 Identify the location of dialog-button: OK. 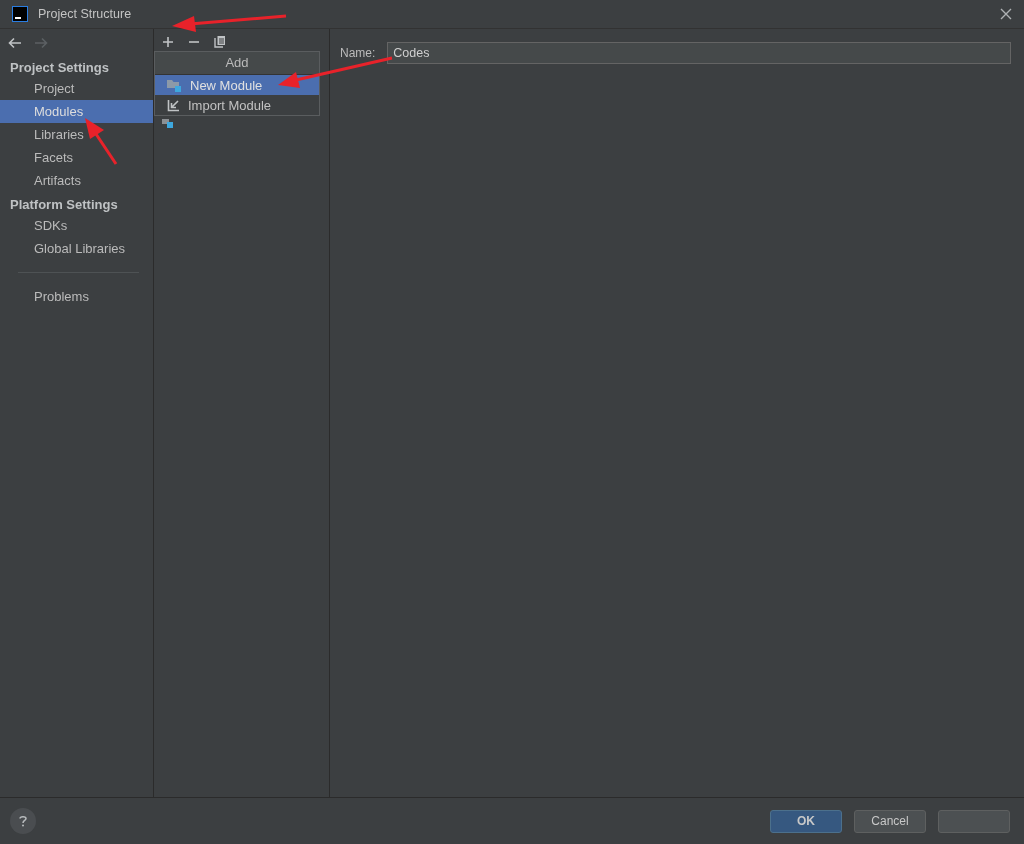
(806, 821).